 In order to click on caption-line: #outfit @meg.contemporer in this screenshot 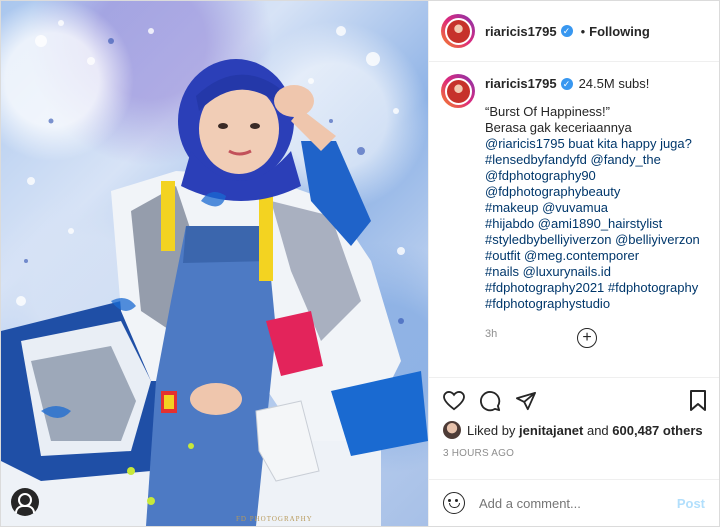, I will do `click(592, 256)`.